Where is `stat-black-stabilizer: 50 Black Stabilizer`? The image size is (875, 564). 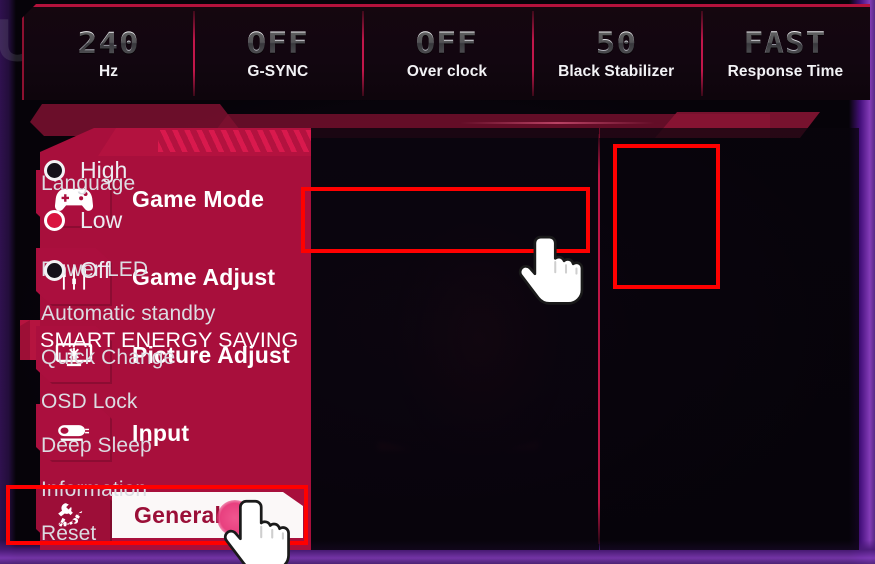 stat-black-stabilizer: 50 Black Stabilizer is located at coordinates (616, 53).